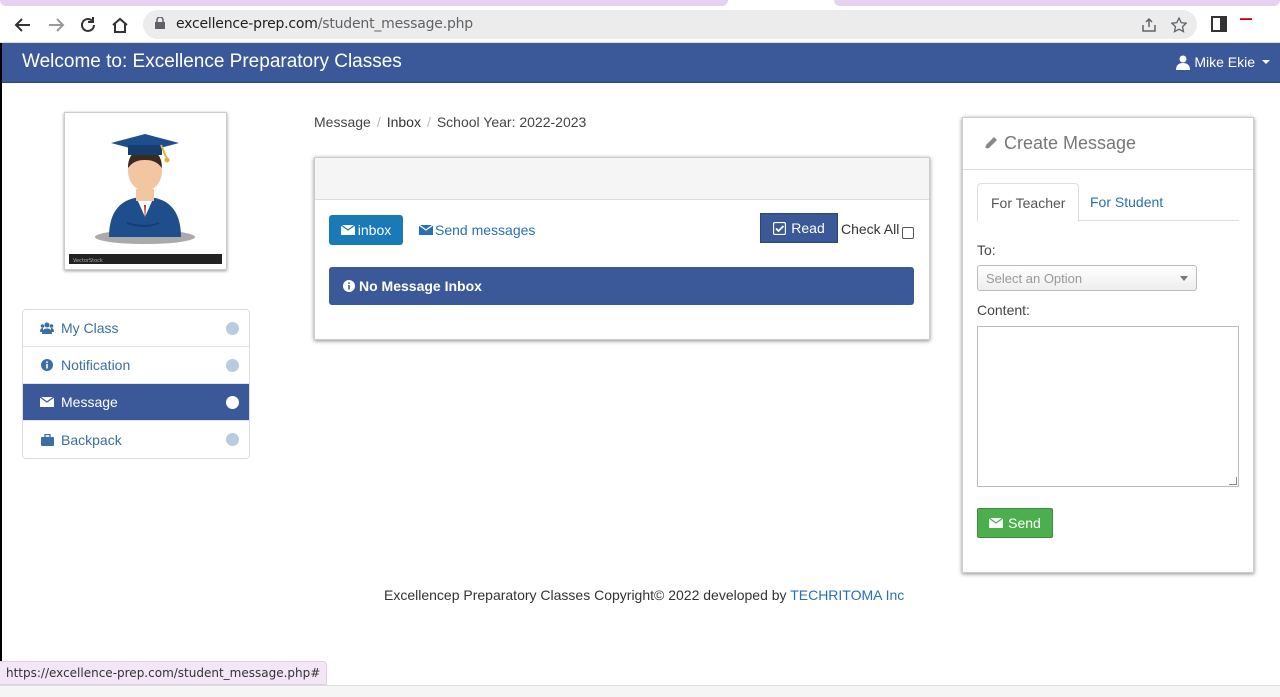 This screenshot has height=697, width=1280. I want to click on sidebar-item-my-class: My Class, so click(136, 328).